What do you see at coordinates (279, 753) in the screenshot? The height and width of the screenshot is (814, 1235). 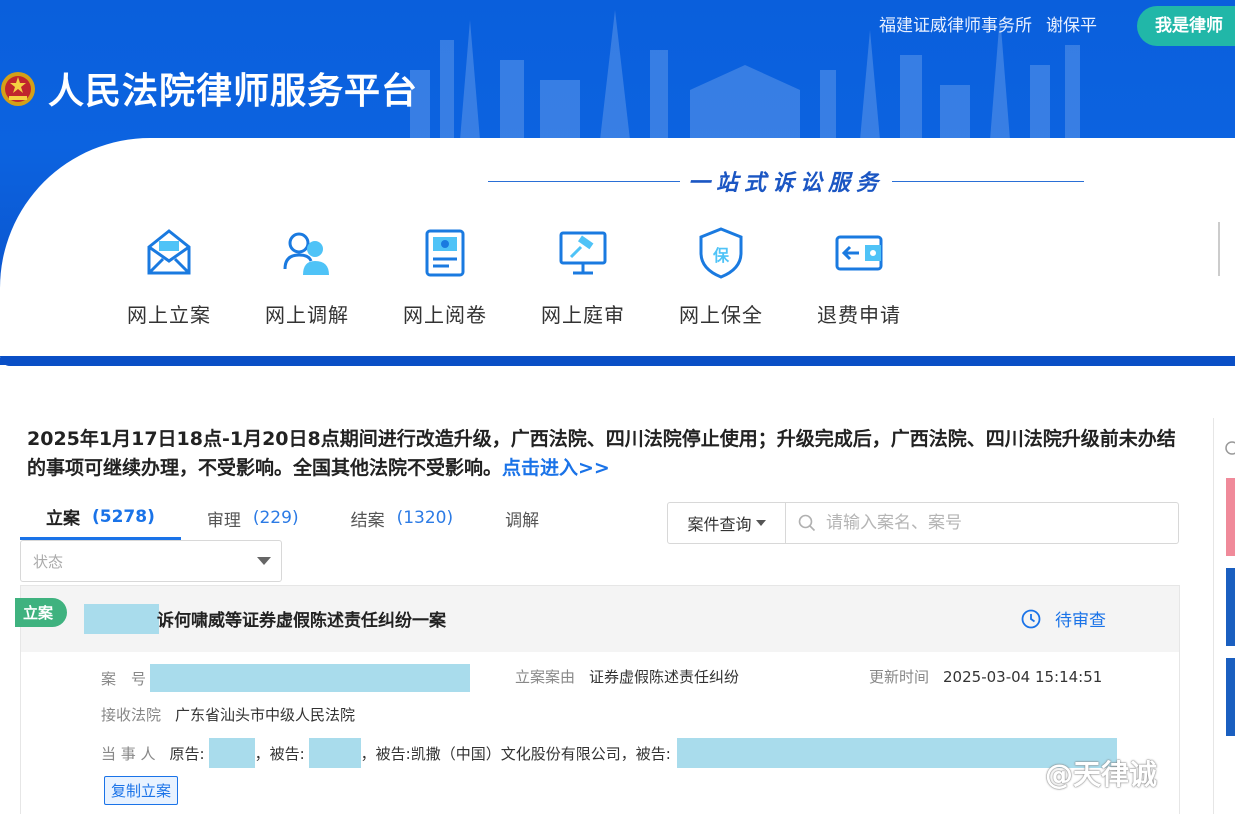 I see `defendant-prefix: ，被告:` at bounding box center [279, 753].